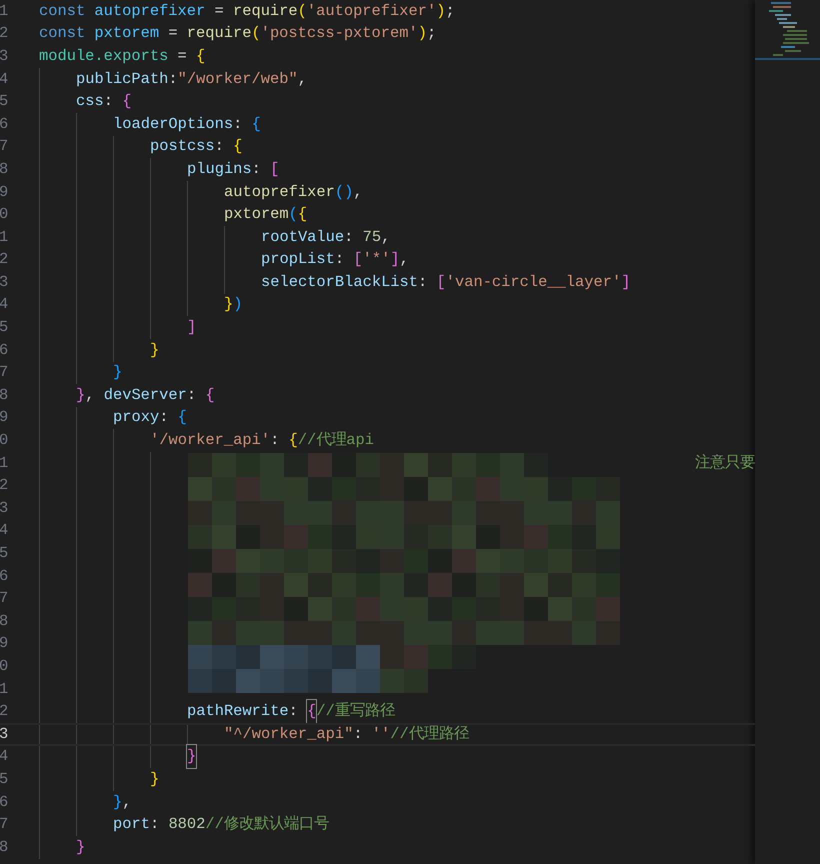 The height and width of the screenshot is (864, 820). I want to click on code-token: autoprefixer, so click(279, 192).